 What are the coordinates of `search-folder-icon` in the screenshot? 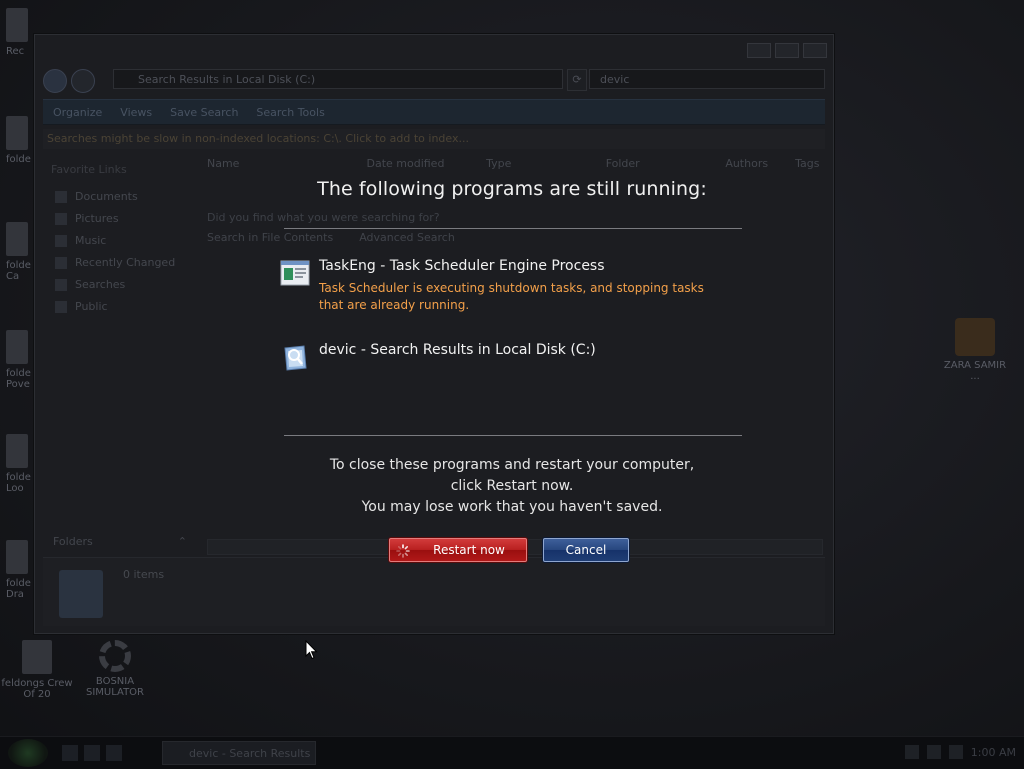 It's located at (295, 358).